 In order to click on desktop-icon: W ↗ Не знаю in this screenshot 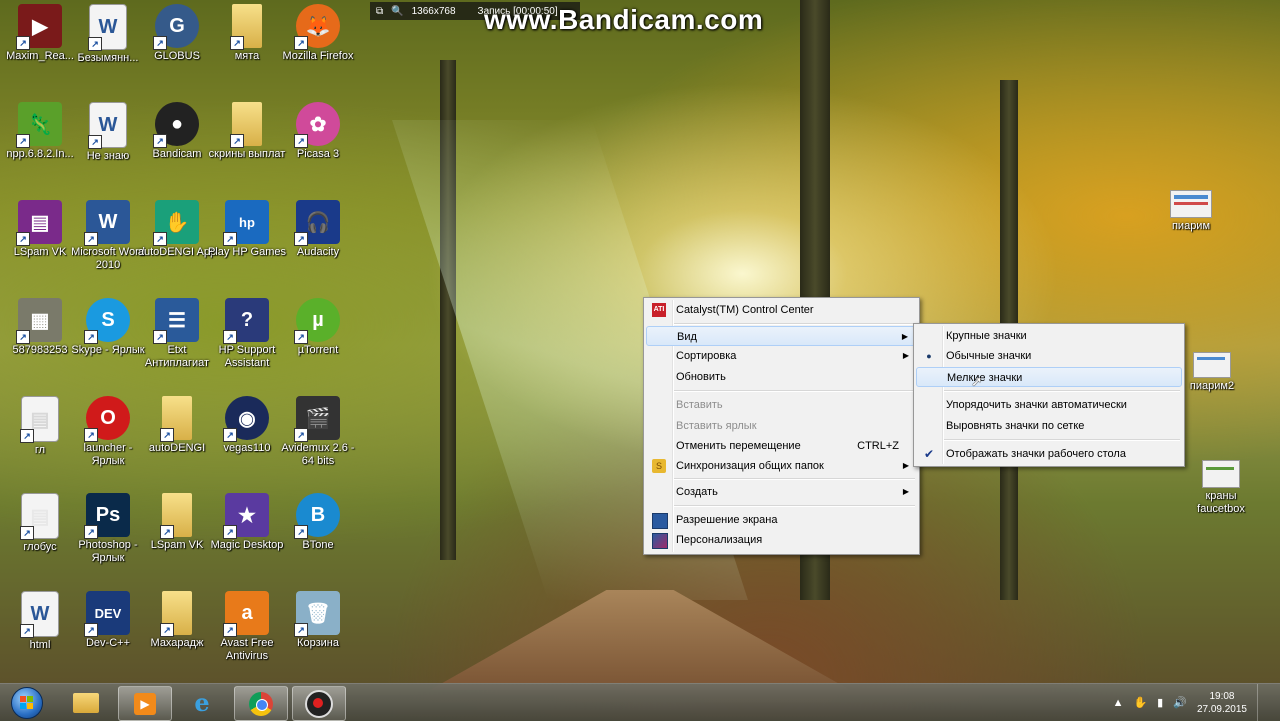, I will do `click(108, 132)`.